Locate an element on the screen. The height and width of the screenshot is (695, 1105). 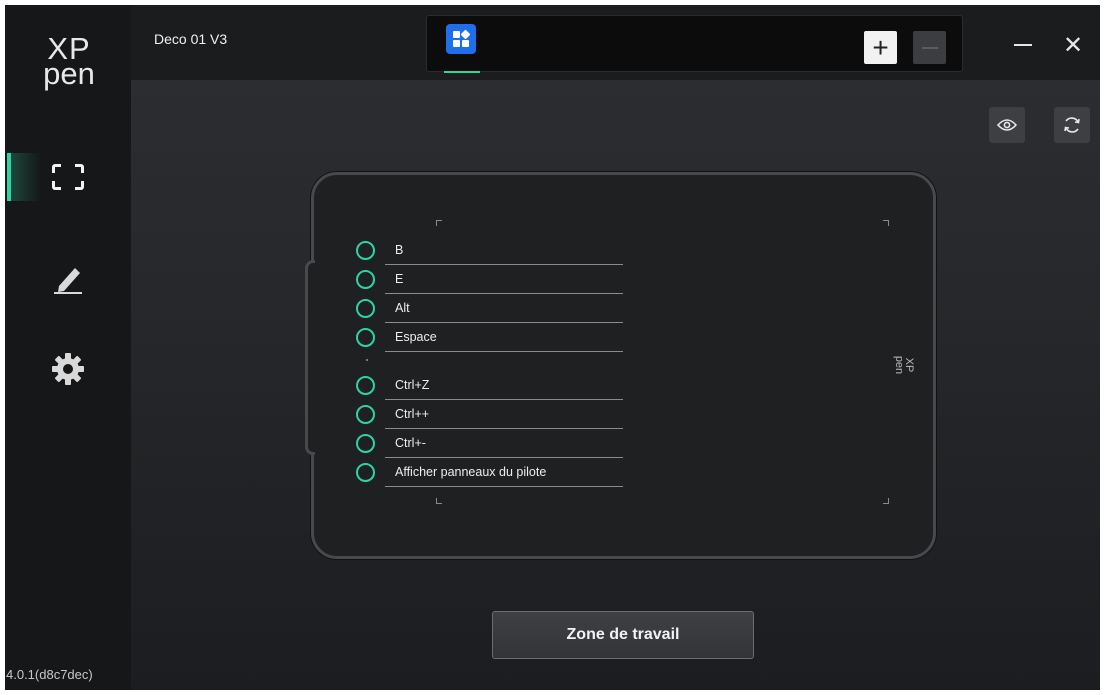
active-area-corner-top-left is located at coordinates (439, 223).